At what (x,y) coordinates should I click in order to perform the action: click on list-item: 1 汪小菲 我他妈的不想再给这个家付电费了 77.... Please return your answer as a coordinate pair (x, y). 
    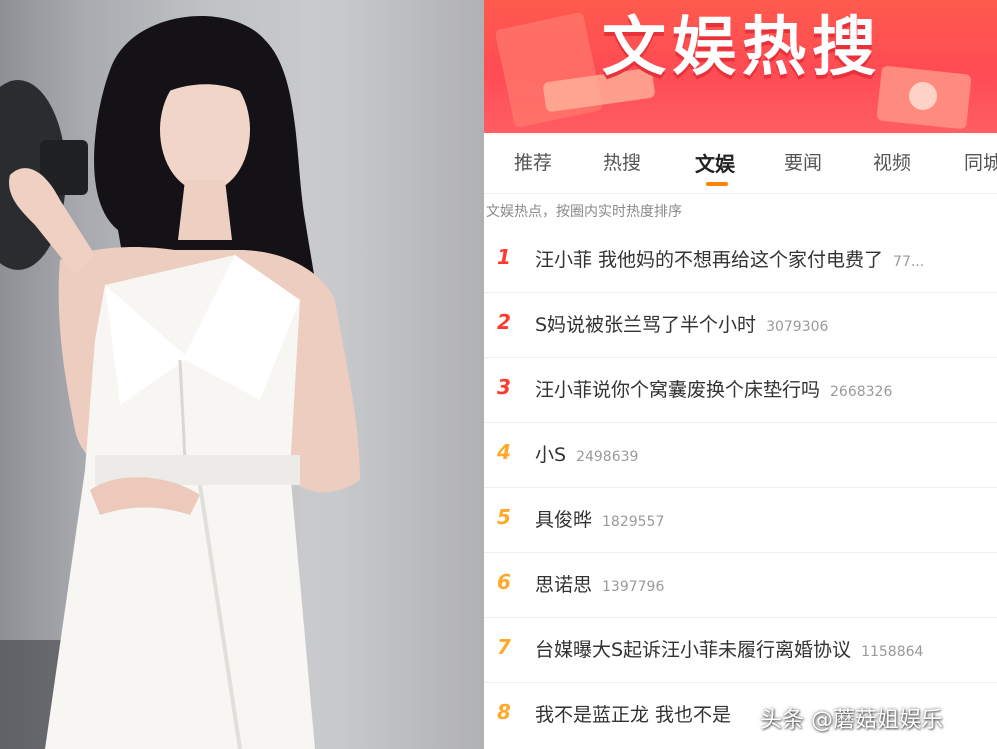
    Looking at the image, I should click on (740, 260).